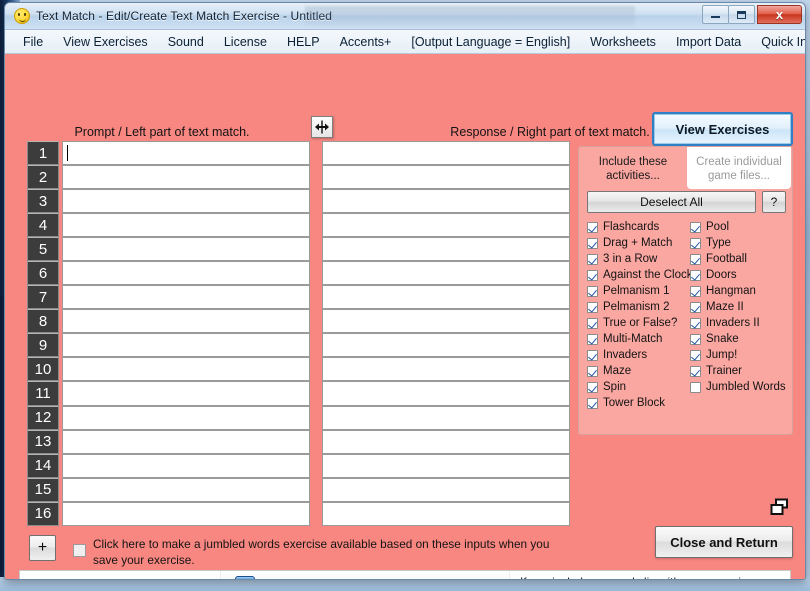 Image resolution: width=810 pixels, height=591 pixels. I want to click on help-question-button: ?, so click(774, 202).